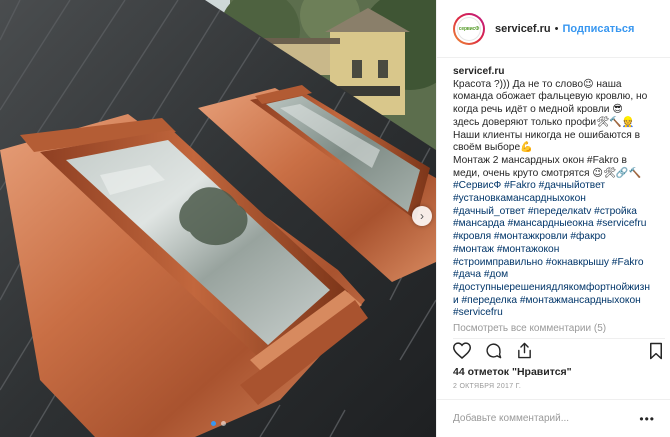  I want to click on avatar-logo-circle: сервисФ, so click(469, 28).